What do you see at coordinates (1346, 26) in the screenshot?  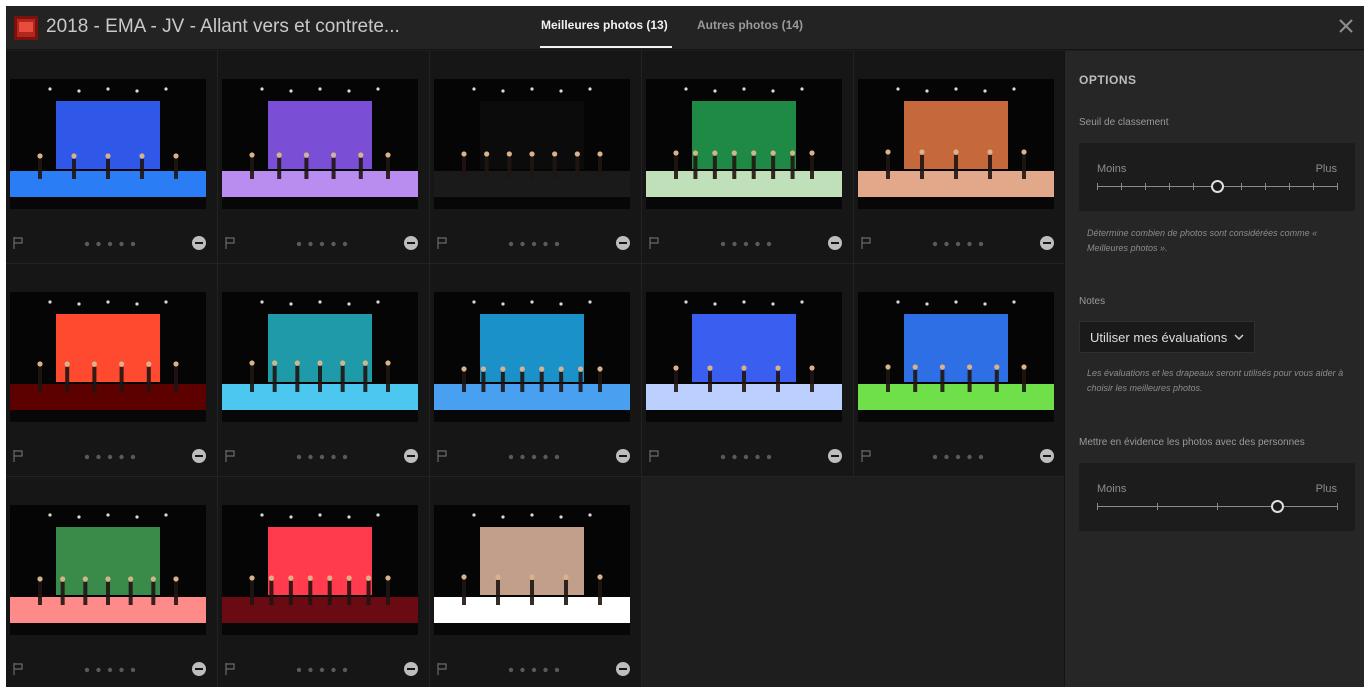 I see `close-icon` at bounding box center [1346, 26].